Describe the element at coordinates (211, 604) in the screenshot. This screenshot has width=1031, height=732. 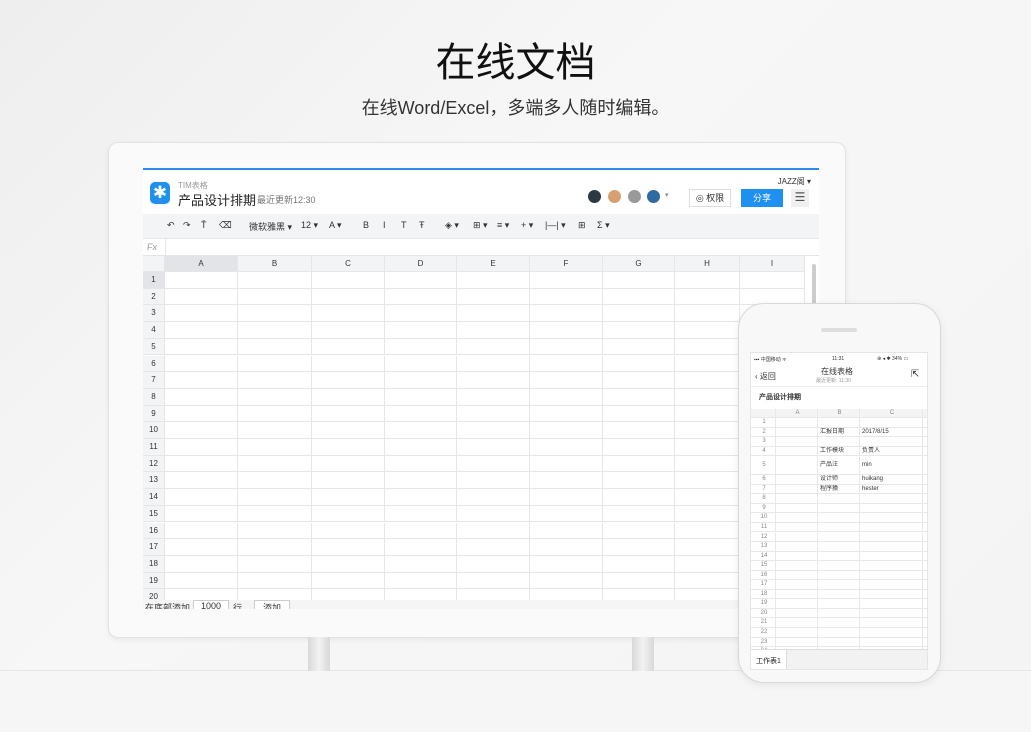
I see `row-count-input: 1000` at that location.